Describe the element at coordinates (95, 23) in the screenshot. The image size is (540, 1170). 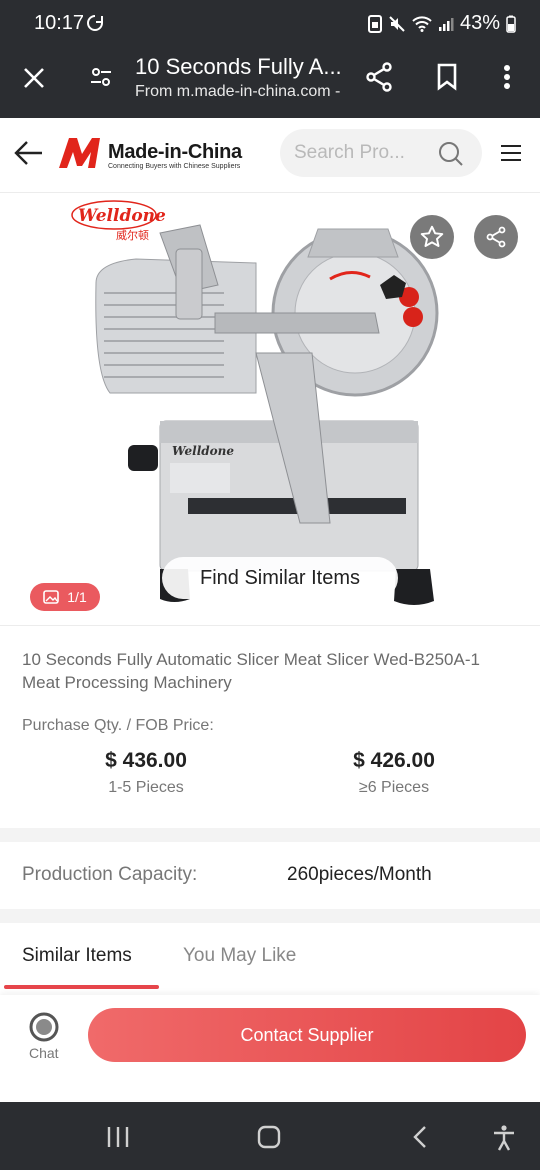
I see `sync-icon` at that location.